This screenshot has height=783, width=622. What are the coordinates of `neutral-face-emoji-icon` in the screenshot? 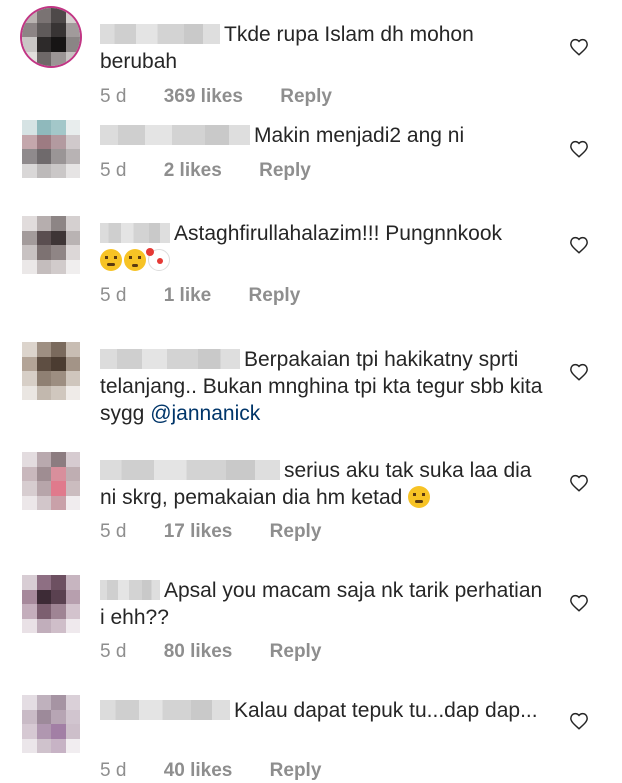 It's located at (419, 497).